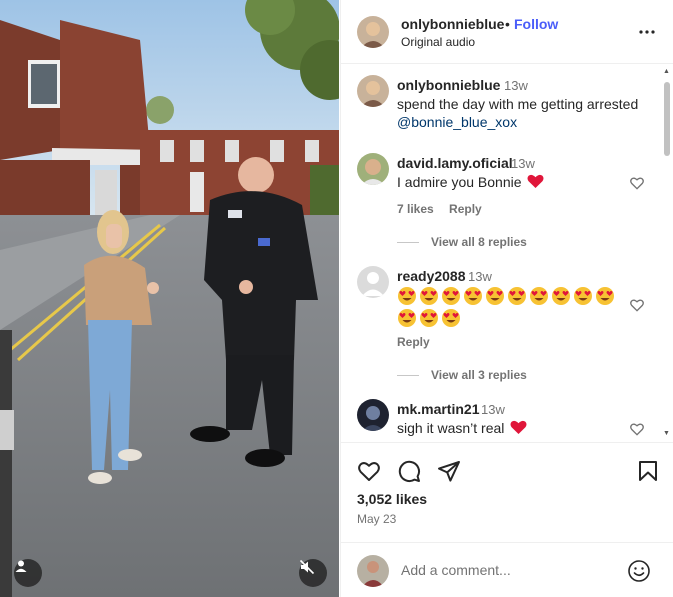 The image size is (673, 597). What do you see at coordinates (518, 104) in the screenshot?
I see `caption-text: spend the day with me getting arrested` at bounding box center [518, 104].